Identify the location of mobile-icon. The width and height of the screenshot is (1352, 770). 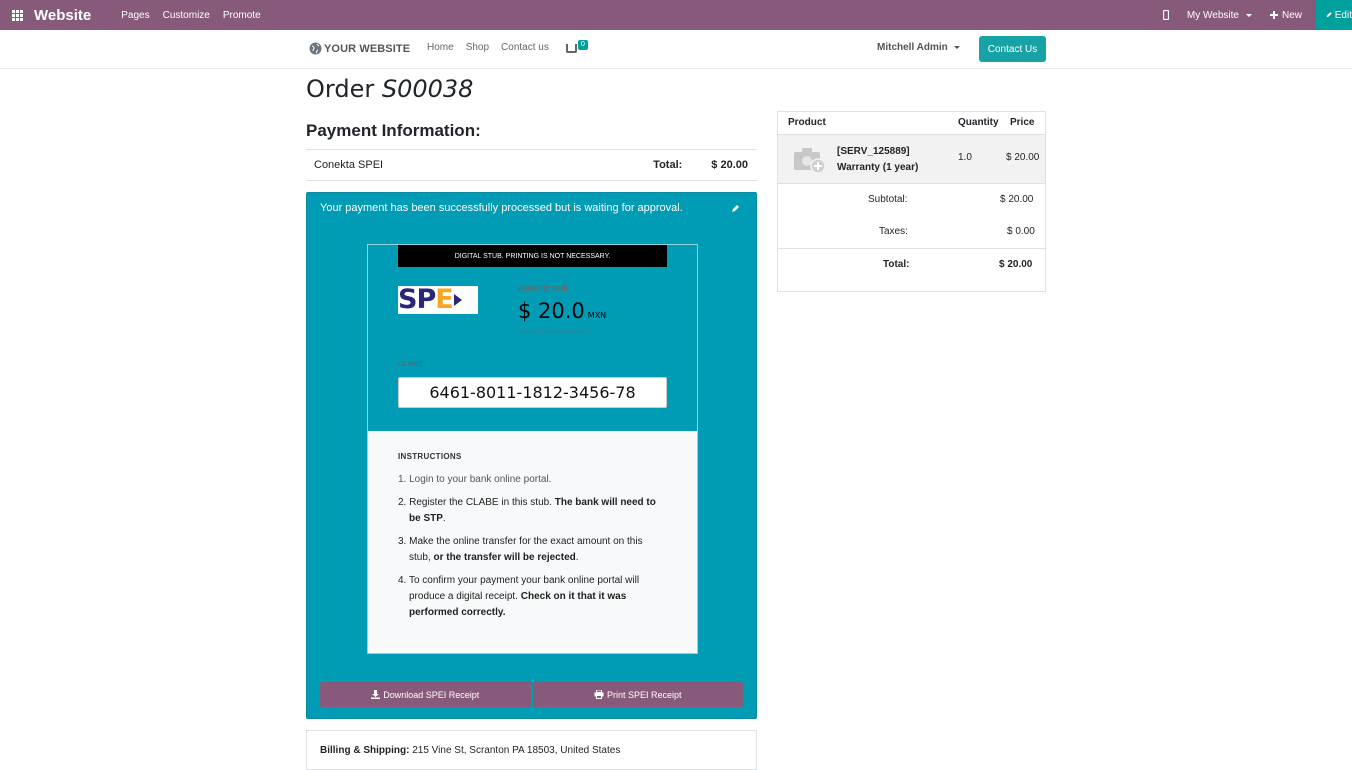
(1165, 15).